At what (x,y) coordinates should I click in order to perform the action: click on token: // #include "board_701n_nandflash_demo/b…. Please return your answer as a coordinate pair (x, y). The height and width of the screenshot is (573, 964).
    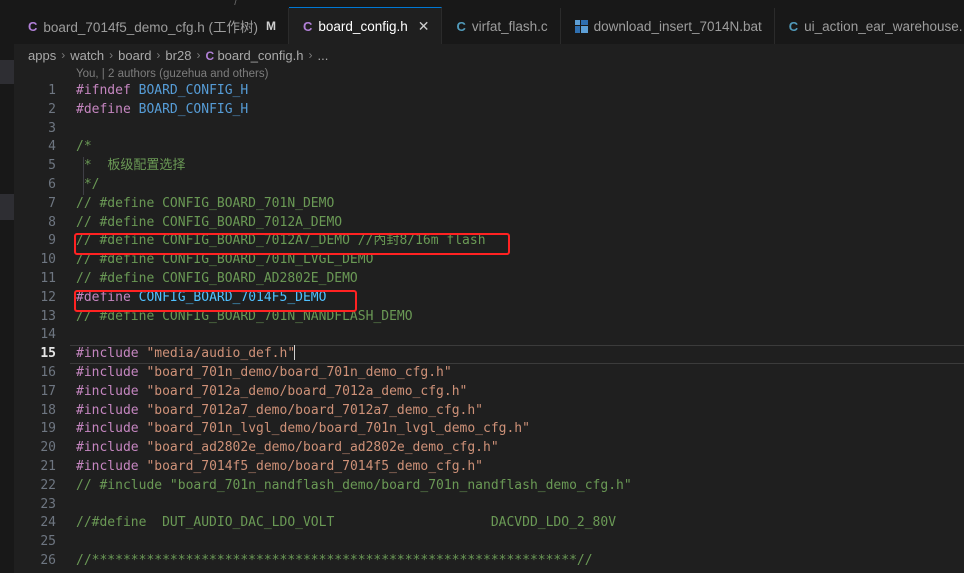
    Looking at the image, I should click on (354, 485).